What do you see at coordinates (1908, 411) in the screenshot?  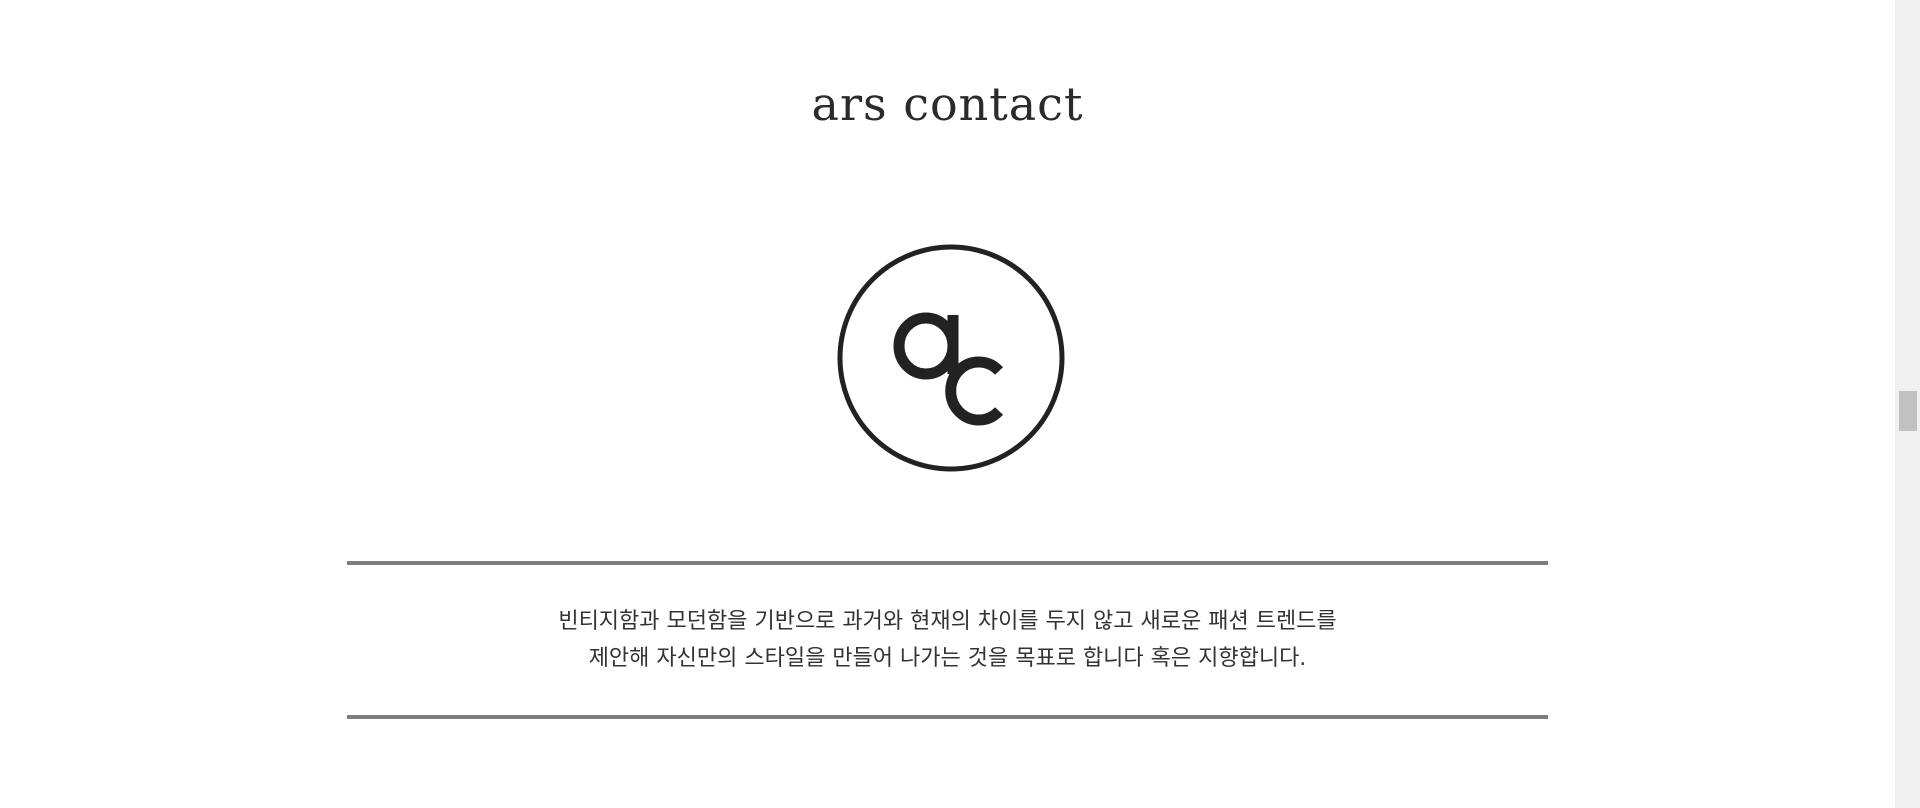 I see `scrollbar-thumb` at bounding box center [1908, 411].